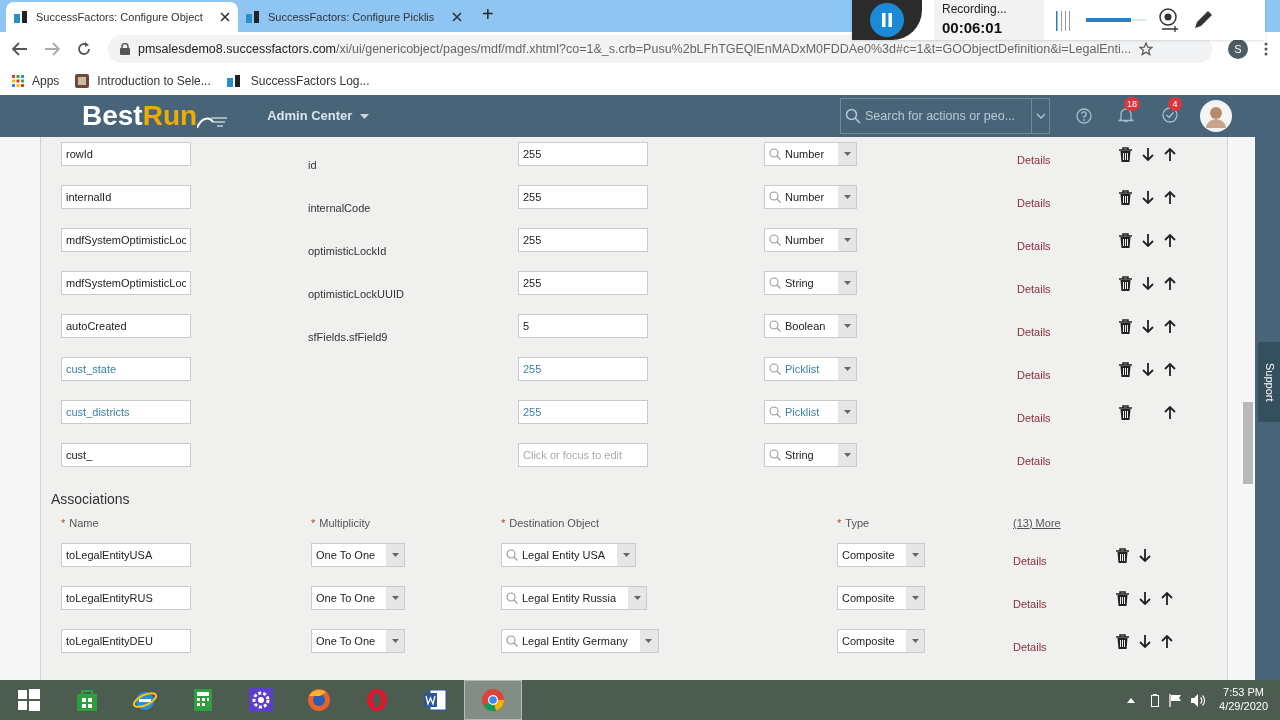  I want to click on star-icon, so click(1146, 49).